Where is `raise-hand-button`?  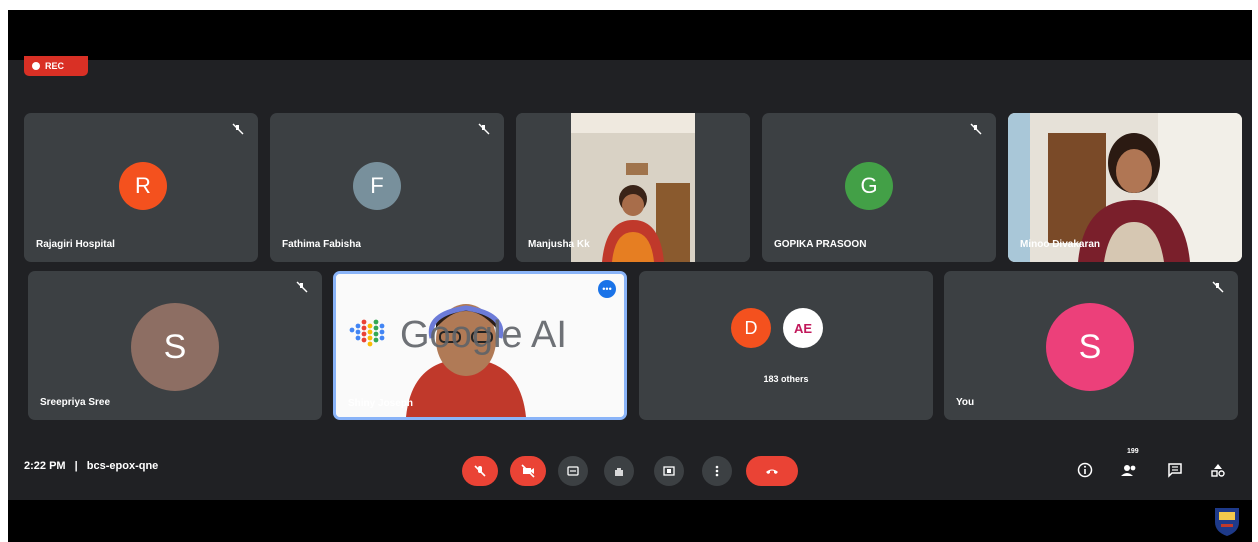 raise-hand-button is located at coordinates (619, 471).